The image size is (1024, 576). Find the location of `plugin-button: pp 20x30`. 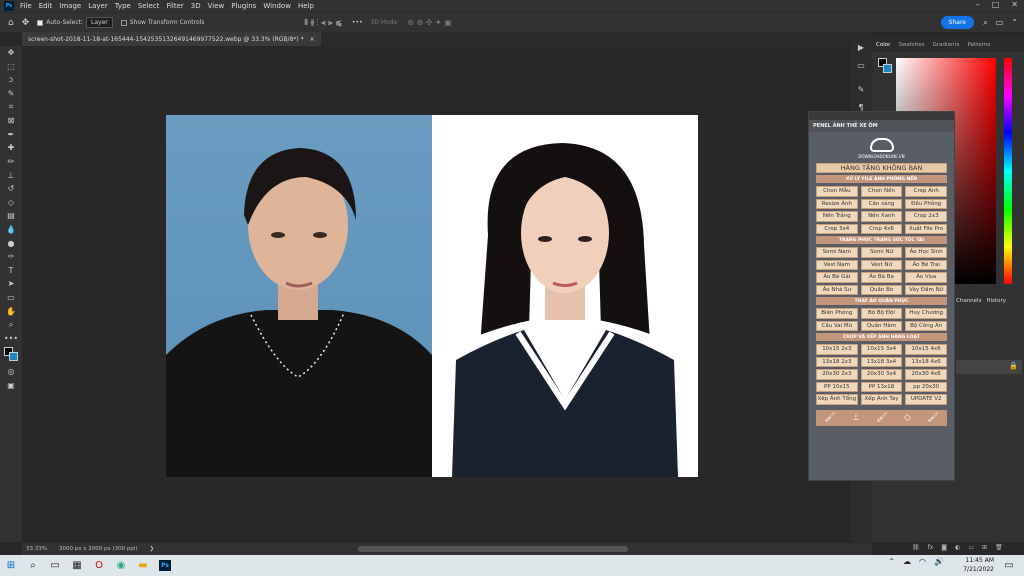

plugin-button: pp 20x30 is located at coordinates (926, 386).